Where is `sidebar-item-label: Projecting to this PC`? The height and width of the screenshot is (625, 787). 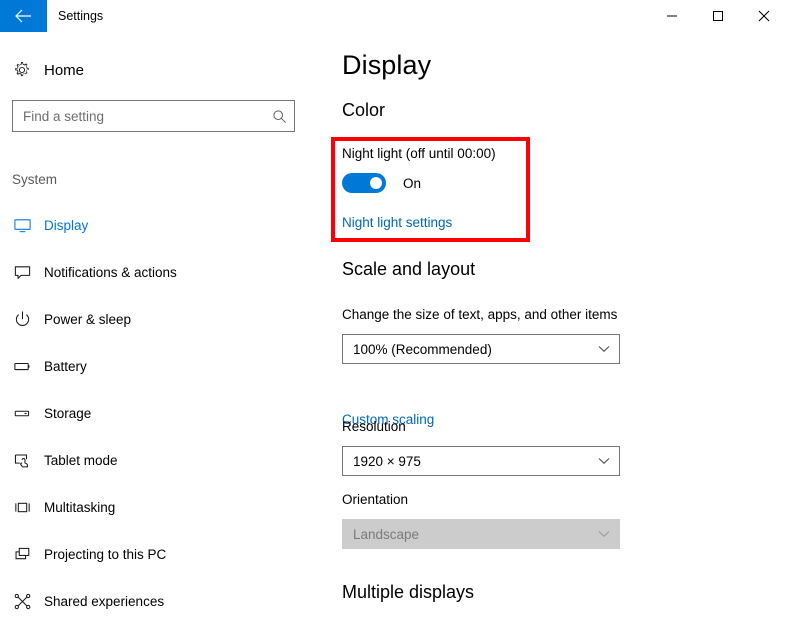
sidebar-item-label: Projecting to this PC is located at coordinates (105, 554).